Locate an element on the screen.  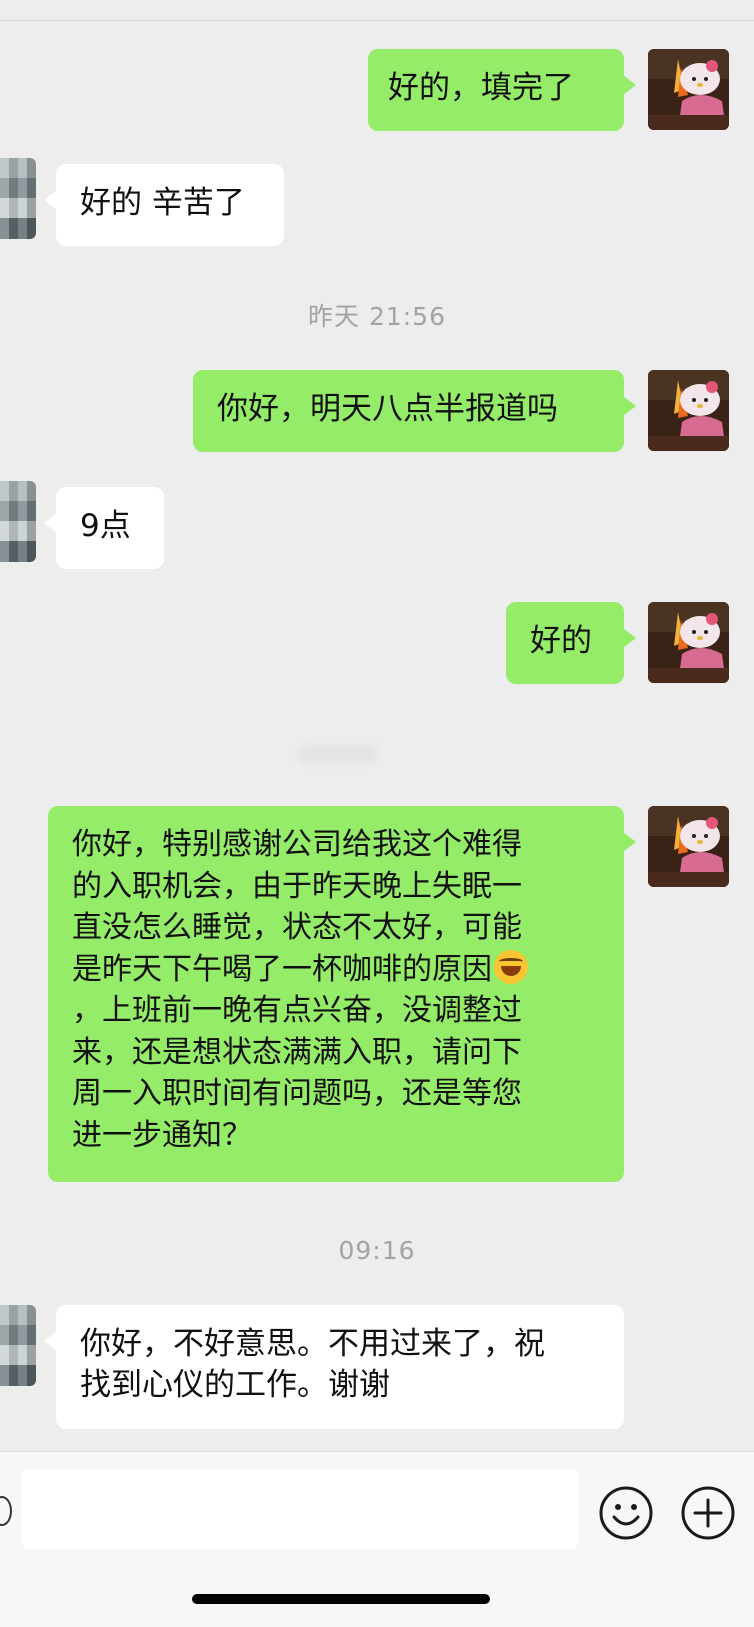
add-button is located at coordinates (708, 1513).